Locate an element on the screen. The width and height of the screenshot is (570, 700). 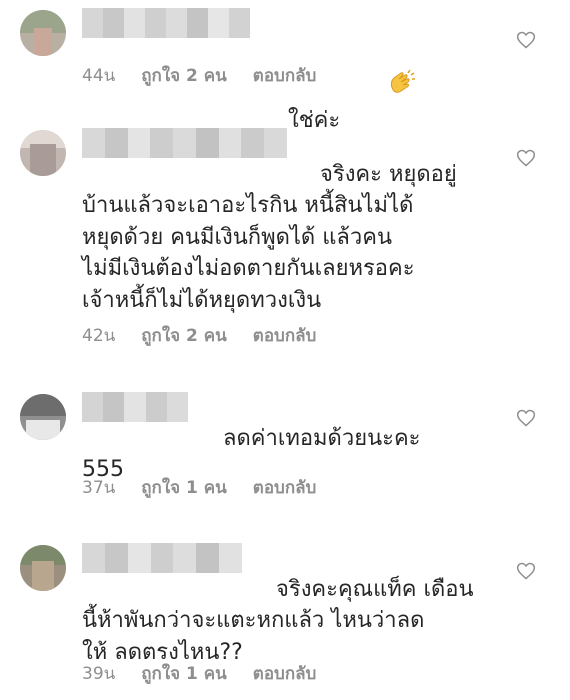
timestamp: 39น is located at coordinates (99, 674).